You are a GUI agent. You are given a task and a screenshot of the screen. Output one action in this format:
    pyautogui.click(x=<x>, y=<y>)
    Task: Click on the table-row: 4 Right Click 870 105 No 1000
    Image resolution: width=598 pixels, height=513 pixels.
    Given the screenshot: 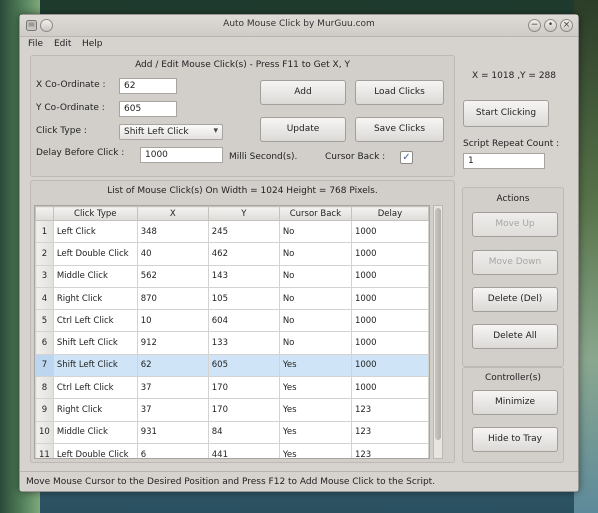 What is the action you would take?
    pyautogui.click(x=232, y=298)
    